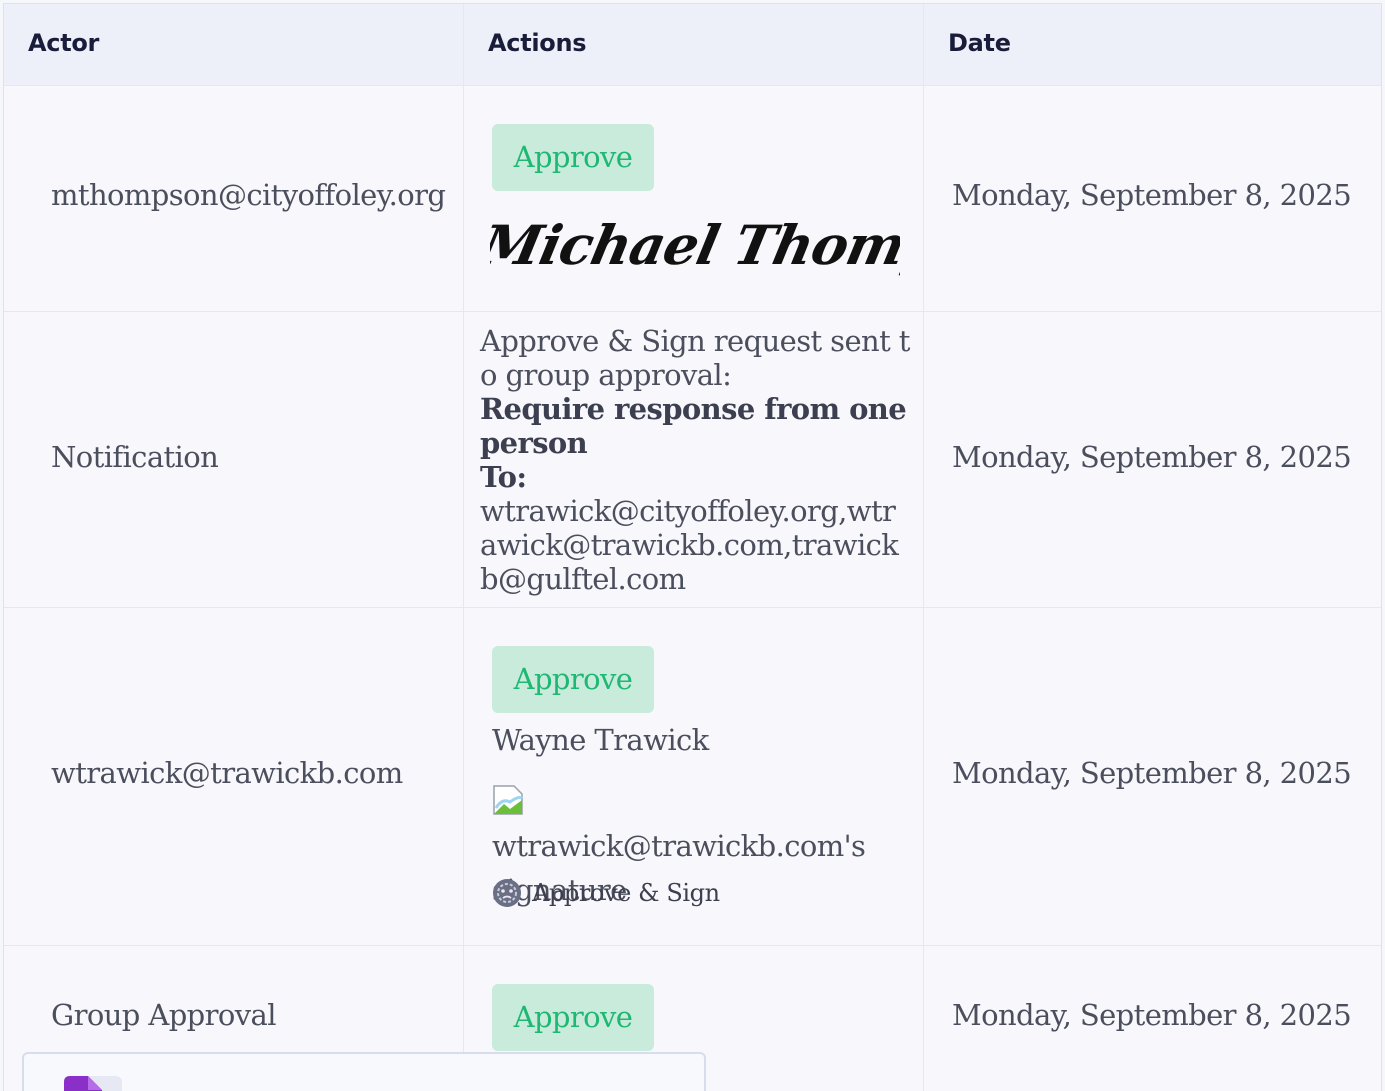  I want to click on floating-document-card, so click(364, 1071).